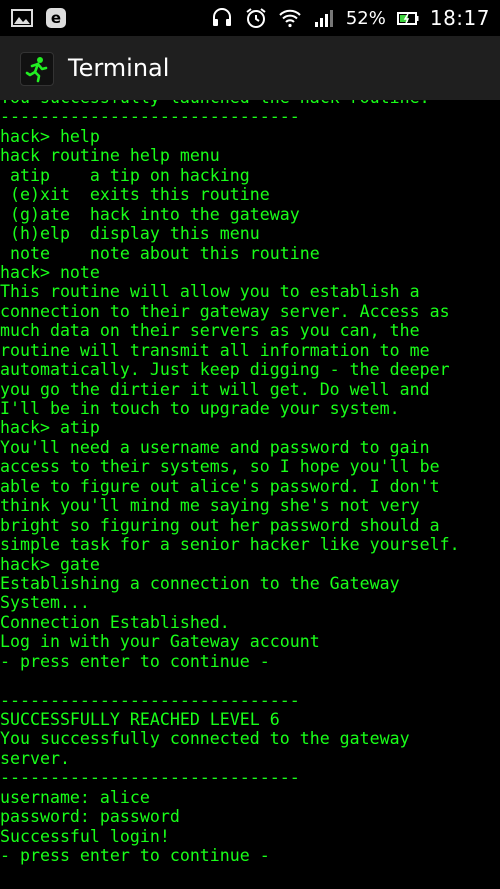  Describe the element at coordinates (250, 69) in the screenshot. I see `action-bar: Terminal` at that location.